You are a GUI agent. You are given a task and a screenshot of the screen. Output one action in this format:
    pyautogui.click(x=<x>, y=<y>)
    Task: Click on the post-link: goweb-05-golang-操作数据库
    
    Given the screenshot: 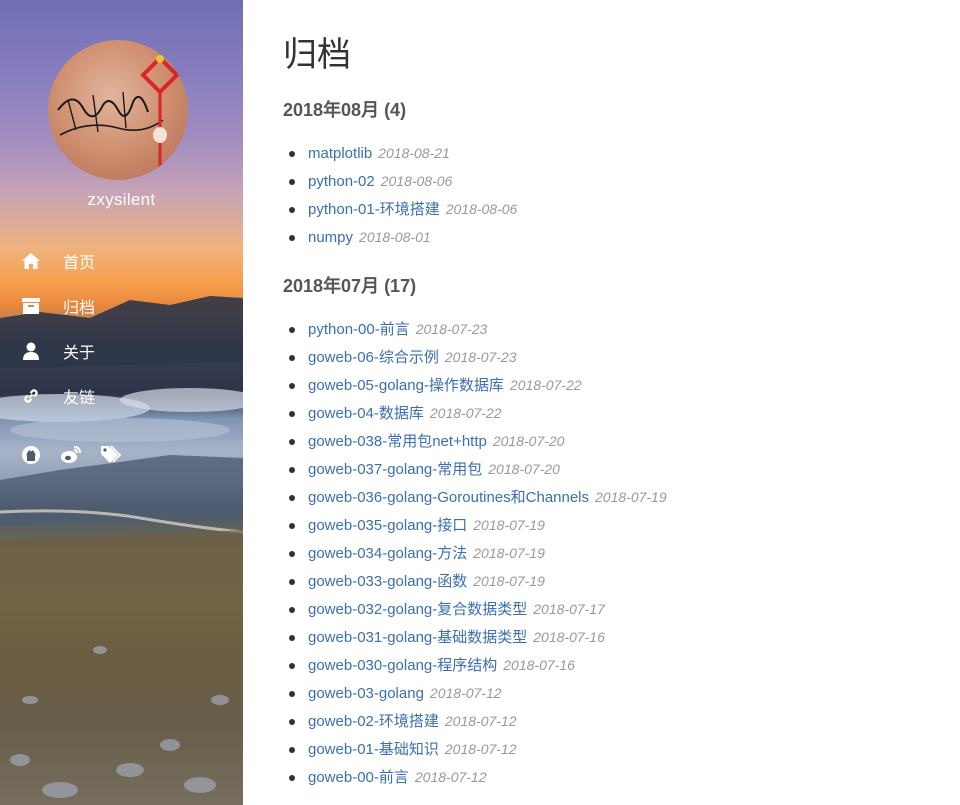 What is the action you would take?
    pyautogui.click(x=406, y=385)
    